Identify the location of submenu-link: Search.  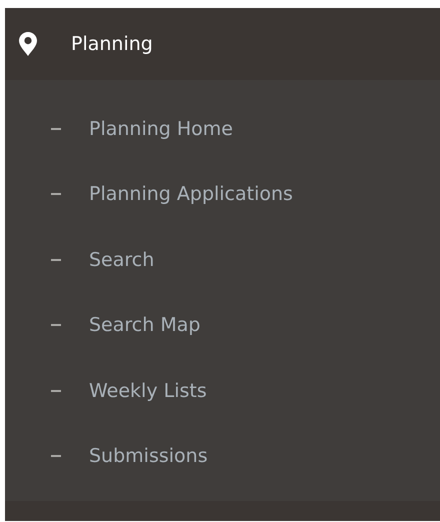
(121, 259).